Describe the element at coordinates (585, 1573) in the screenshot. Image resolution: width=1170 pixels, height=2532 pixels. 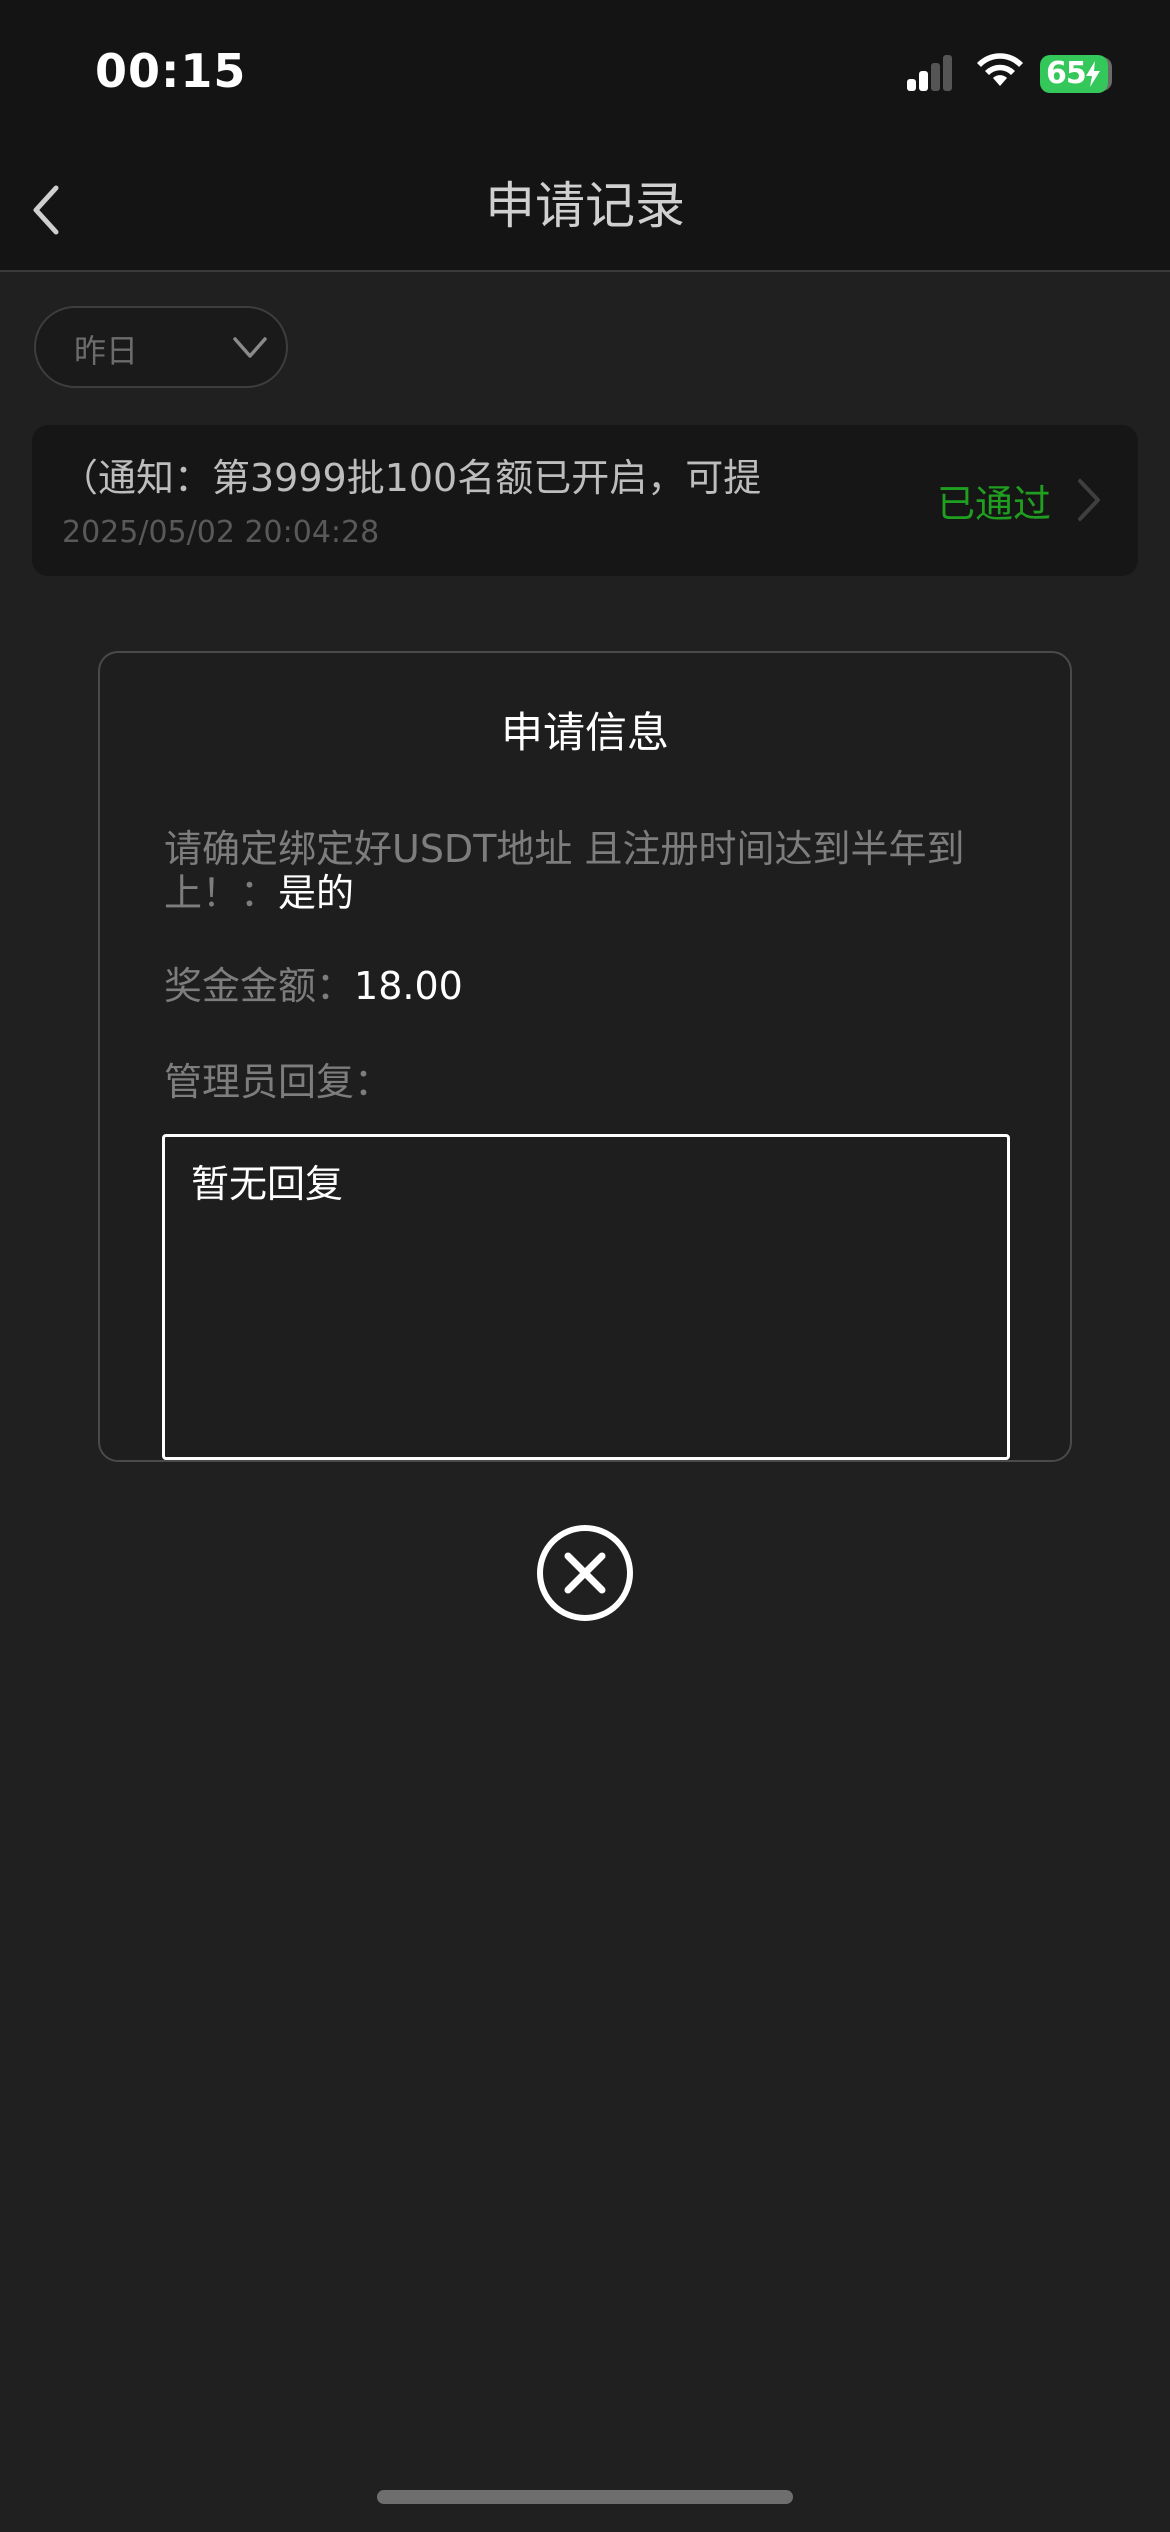
I see `close-circle-icon` at that location.